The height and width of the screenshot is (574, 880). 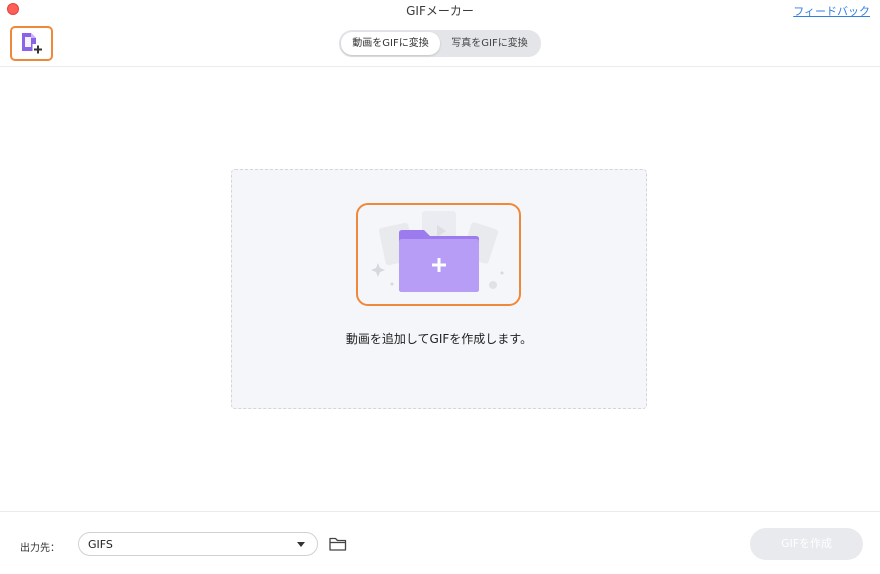 I want to click on chevron-down-icon, so click(x=301, y=544).